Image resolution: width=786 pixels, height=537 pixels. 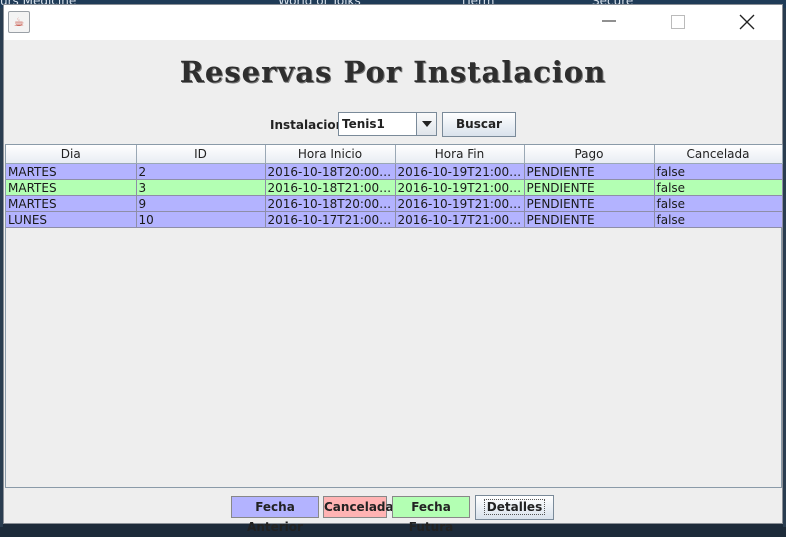 I want to click on table-cell: LUNES, so click(x=71, y=219).